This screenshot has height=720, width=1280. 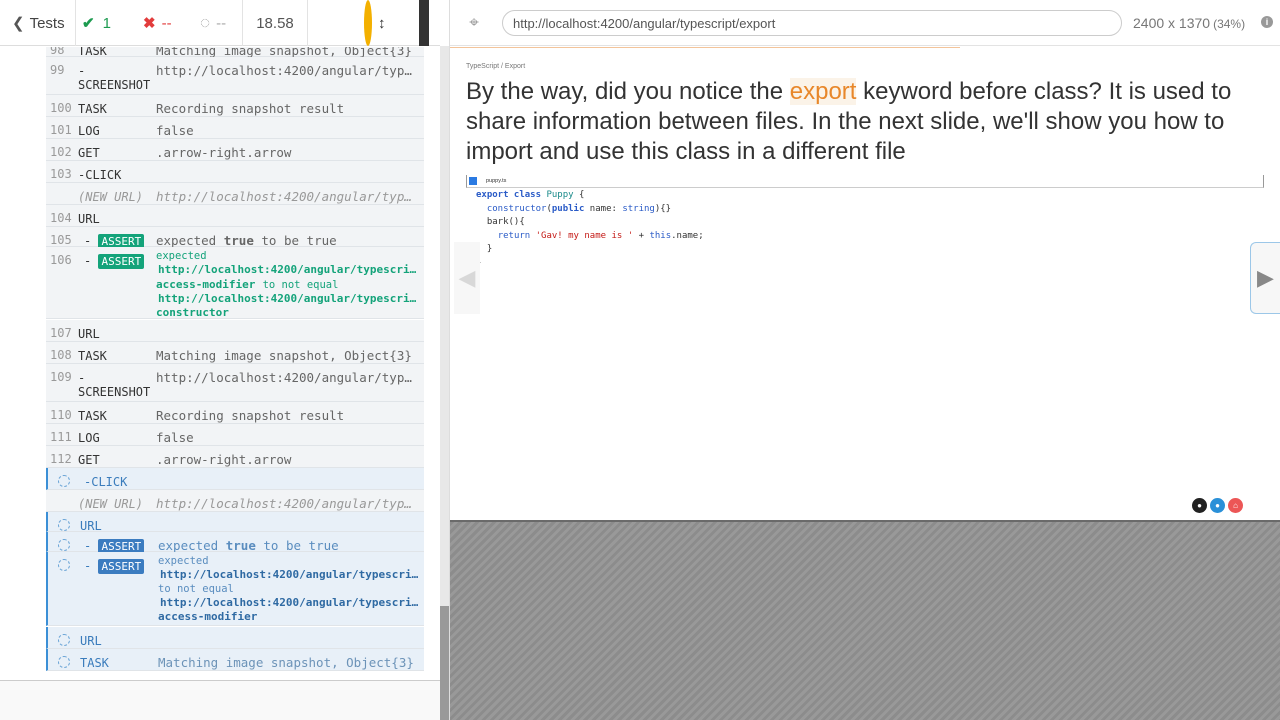 What do you see at coordinates (88, 23) in the screenshot?
I see `check-icon: ✔` at bounding box center [88, 23].